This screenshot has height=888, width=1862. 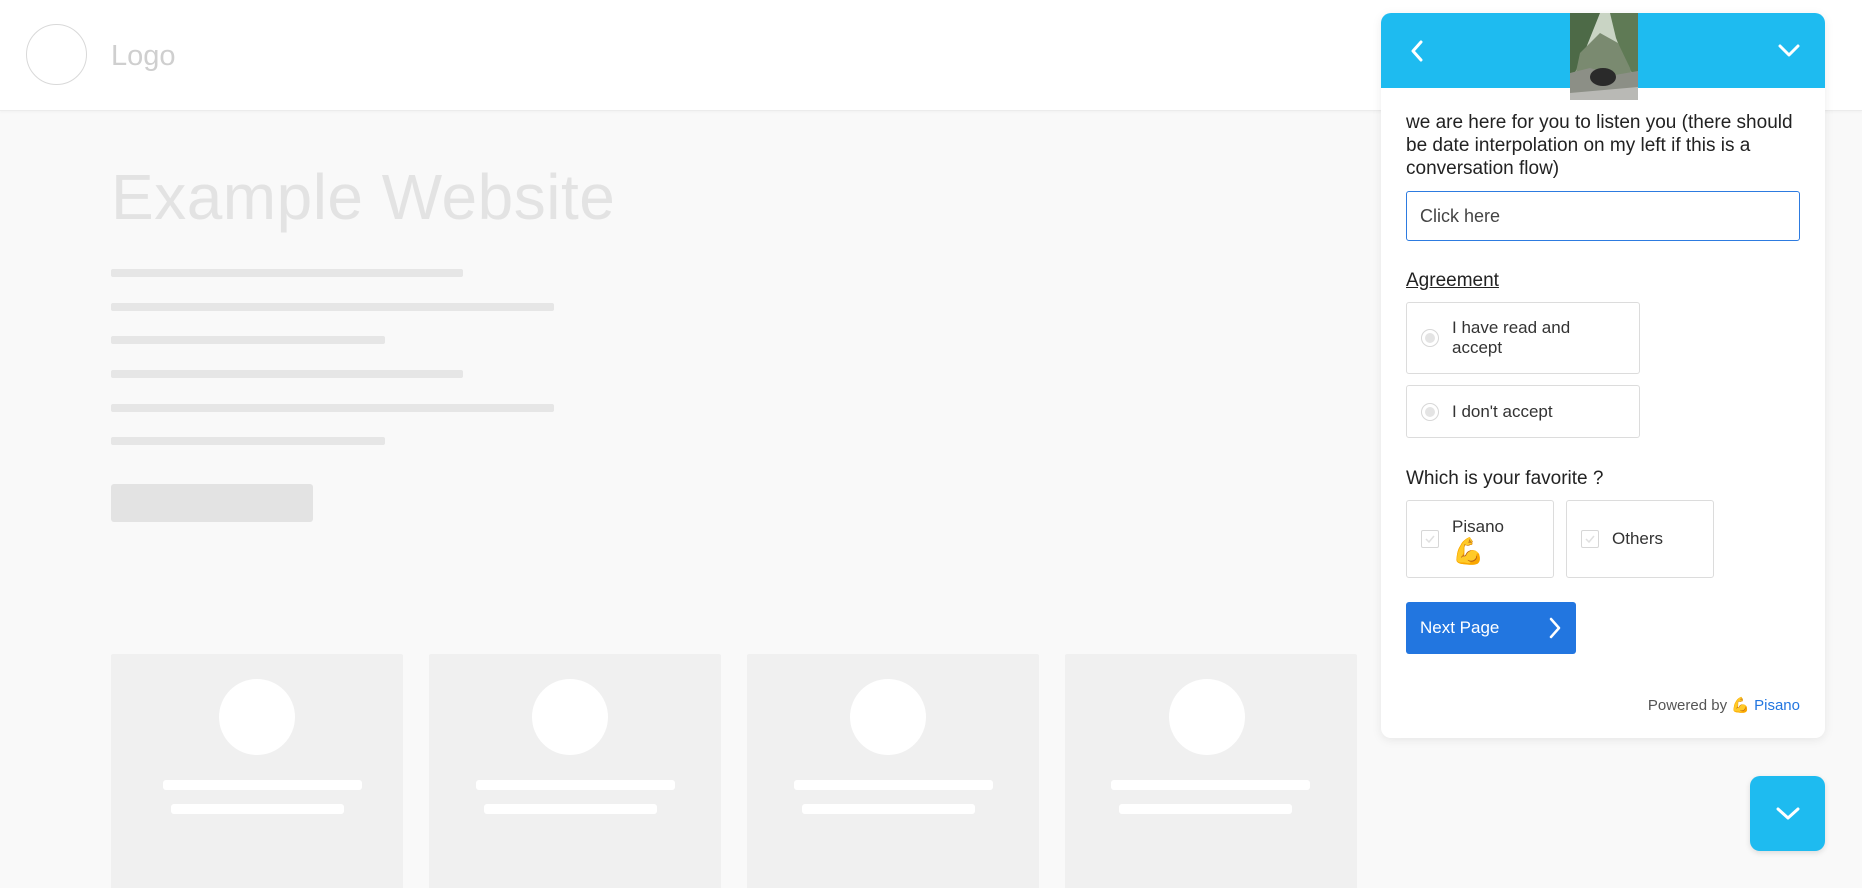 I want to click on header-image, so click(x=1604, y=56).